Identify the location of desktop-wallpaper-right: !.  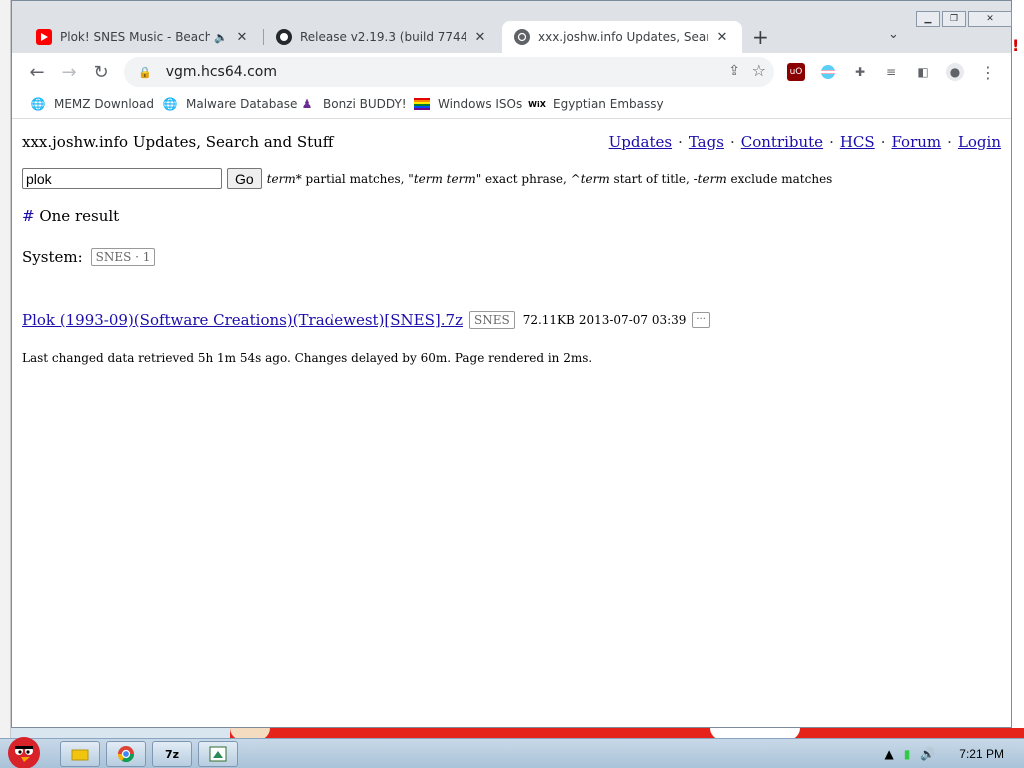
(1018, 369).